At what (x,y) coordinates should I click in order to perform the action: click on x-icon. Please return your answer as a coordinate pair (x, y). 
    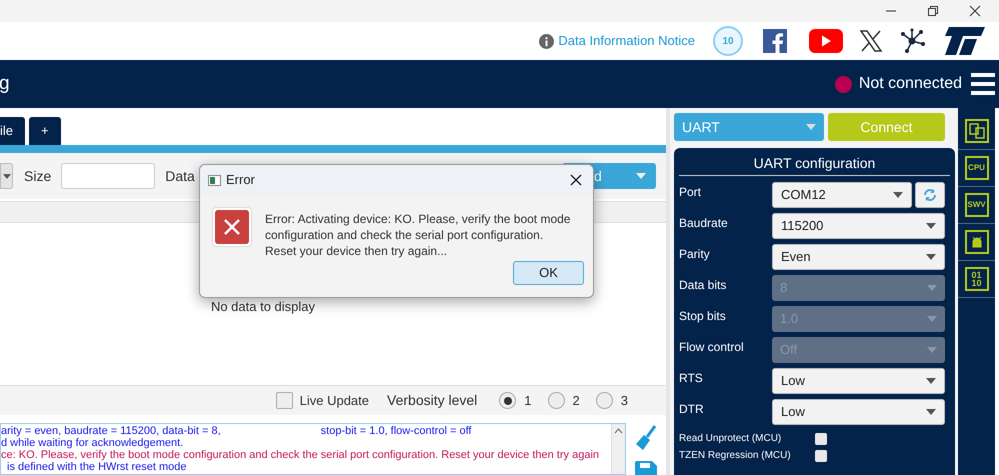
    Looking at the image, I should click on (871, 41).